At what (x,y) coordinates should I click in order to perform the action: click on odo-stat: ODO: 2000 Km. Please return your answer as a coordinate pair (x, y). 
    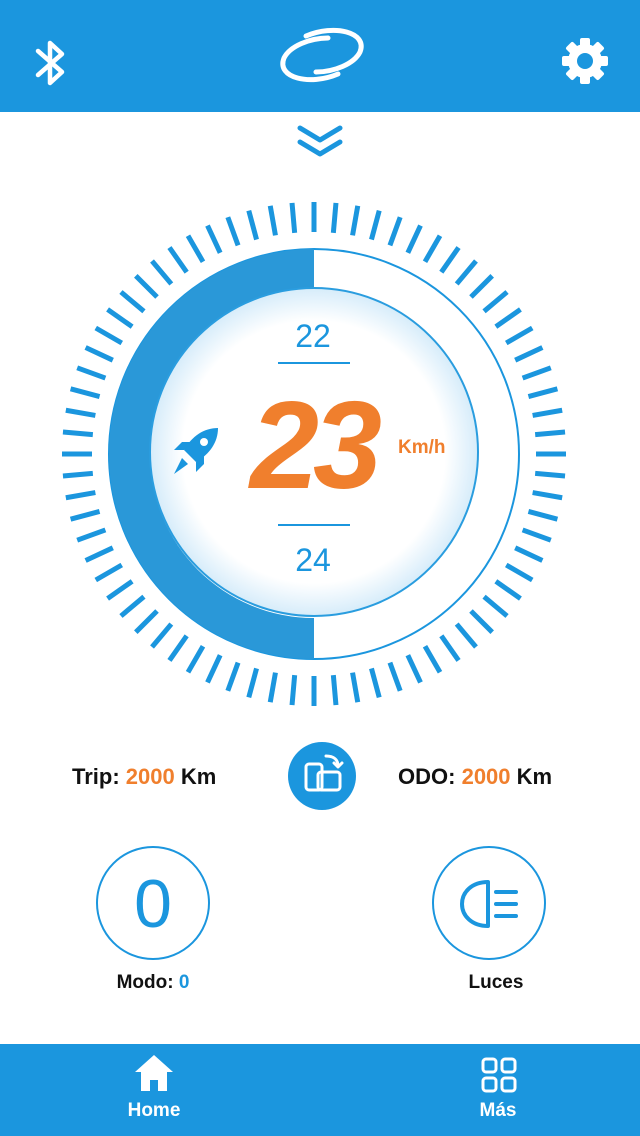
    Looking at the image, I should click on (475, 777).